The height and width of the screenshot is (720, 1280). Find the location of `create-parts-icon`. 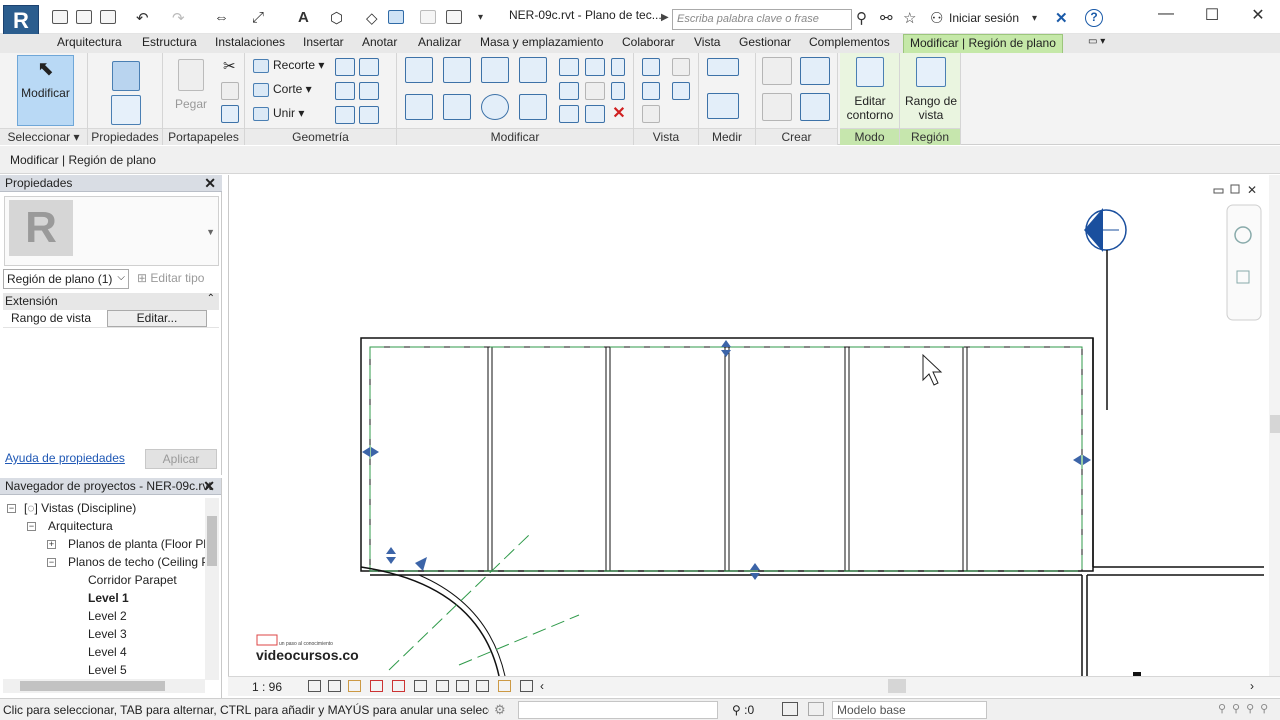

create-parts-icon is located at coordinates (815, 71).